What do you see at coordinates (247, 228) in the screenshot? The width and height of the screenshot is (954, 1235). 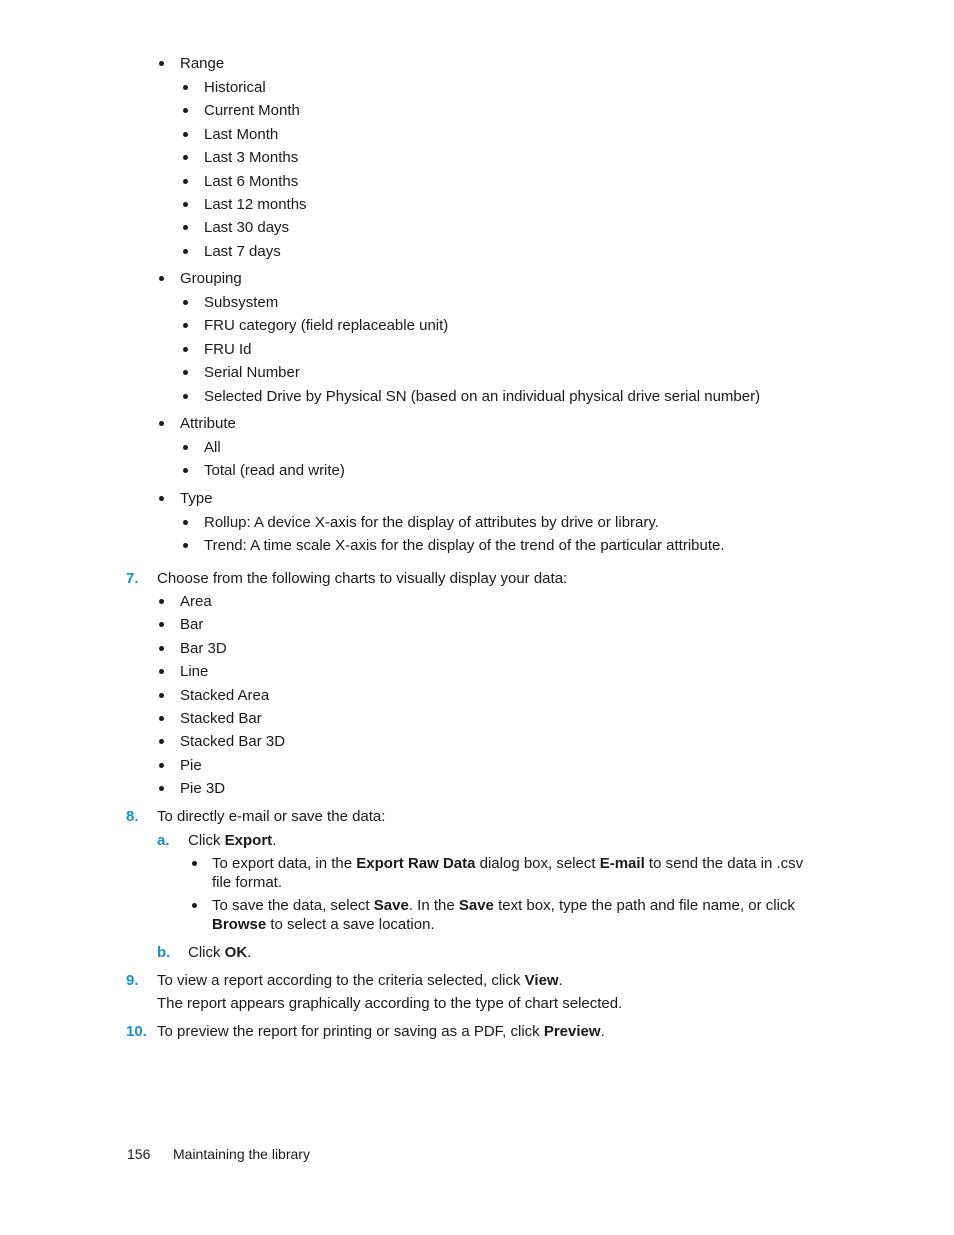 I see `list-item: Last 30 days` at bounding box center [247, 228].